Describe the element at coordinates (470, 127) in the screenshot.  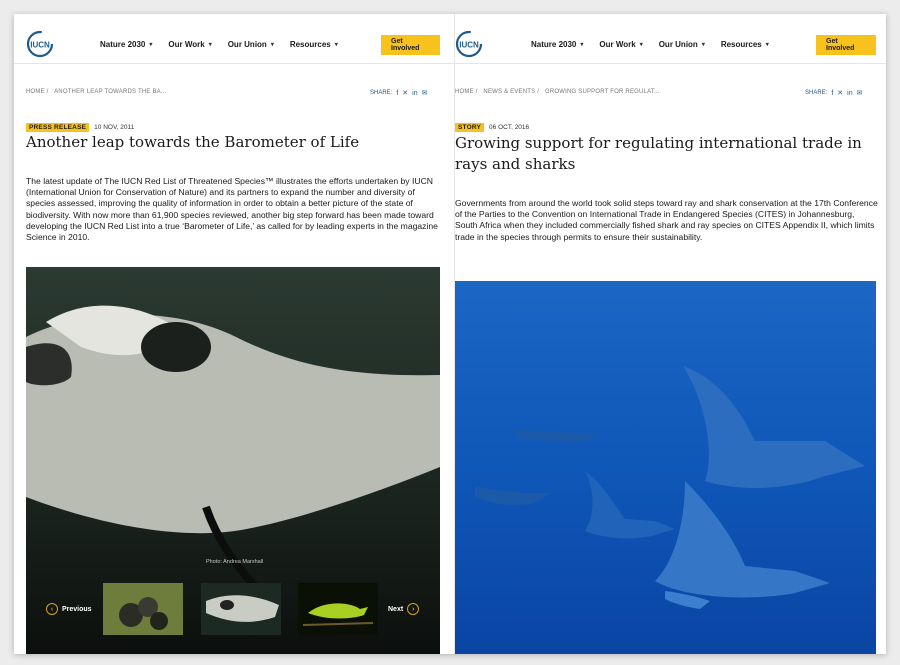
I see `content-type-badge: STORY` at that location.